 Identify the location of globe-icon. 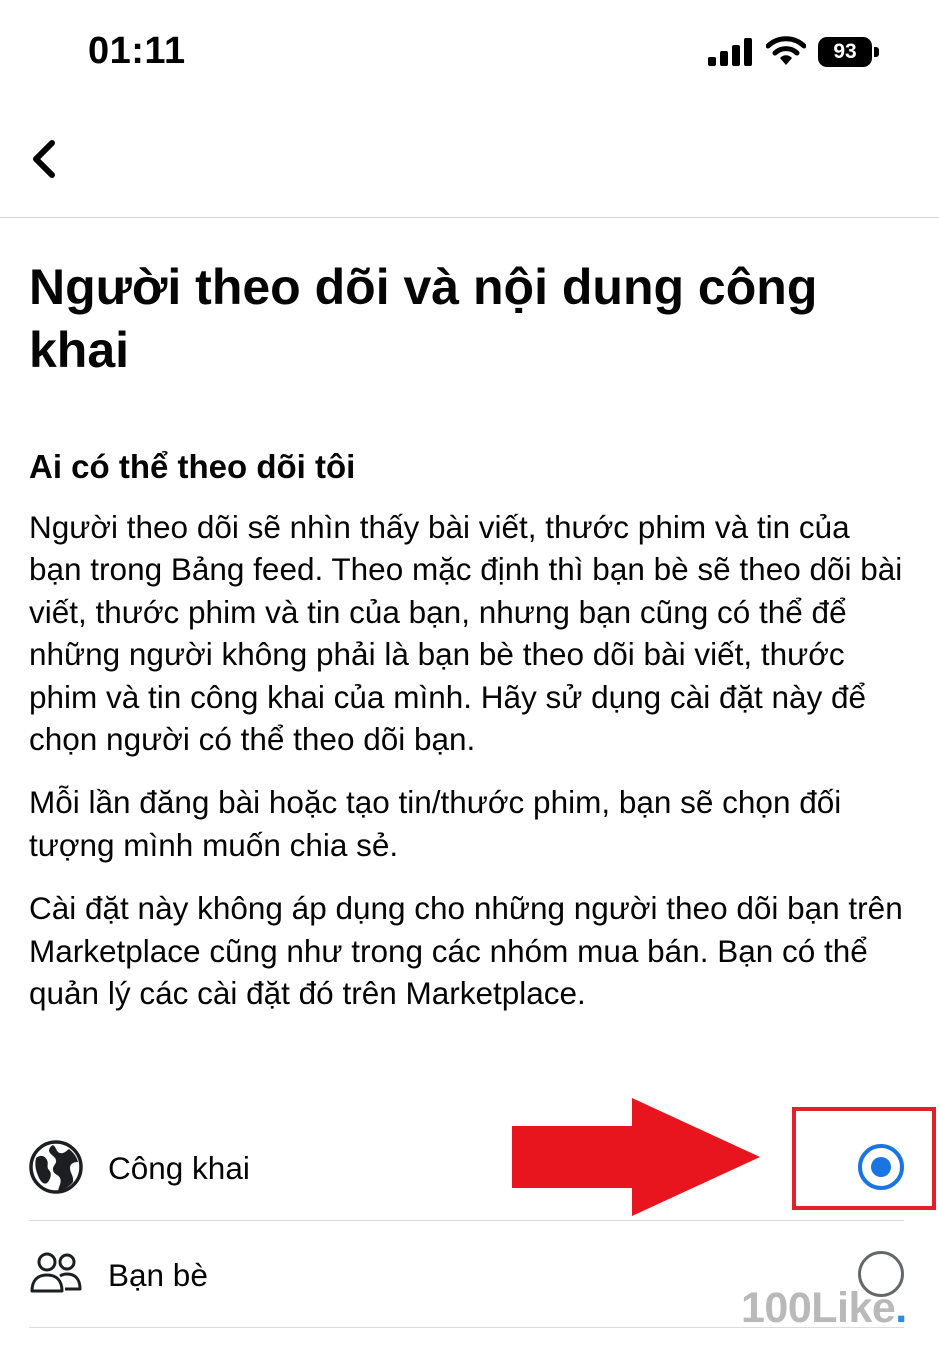
(56, 1167).